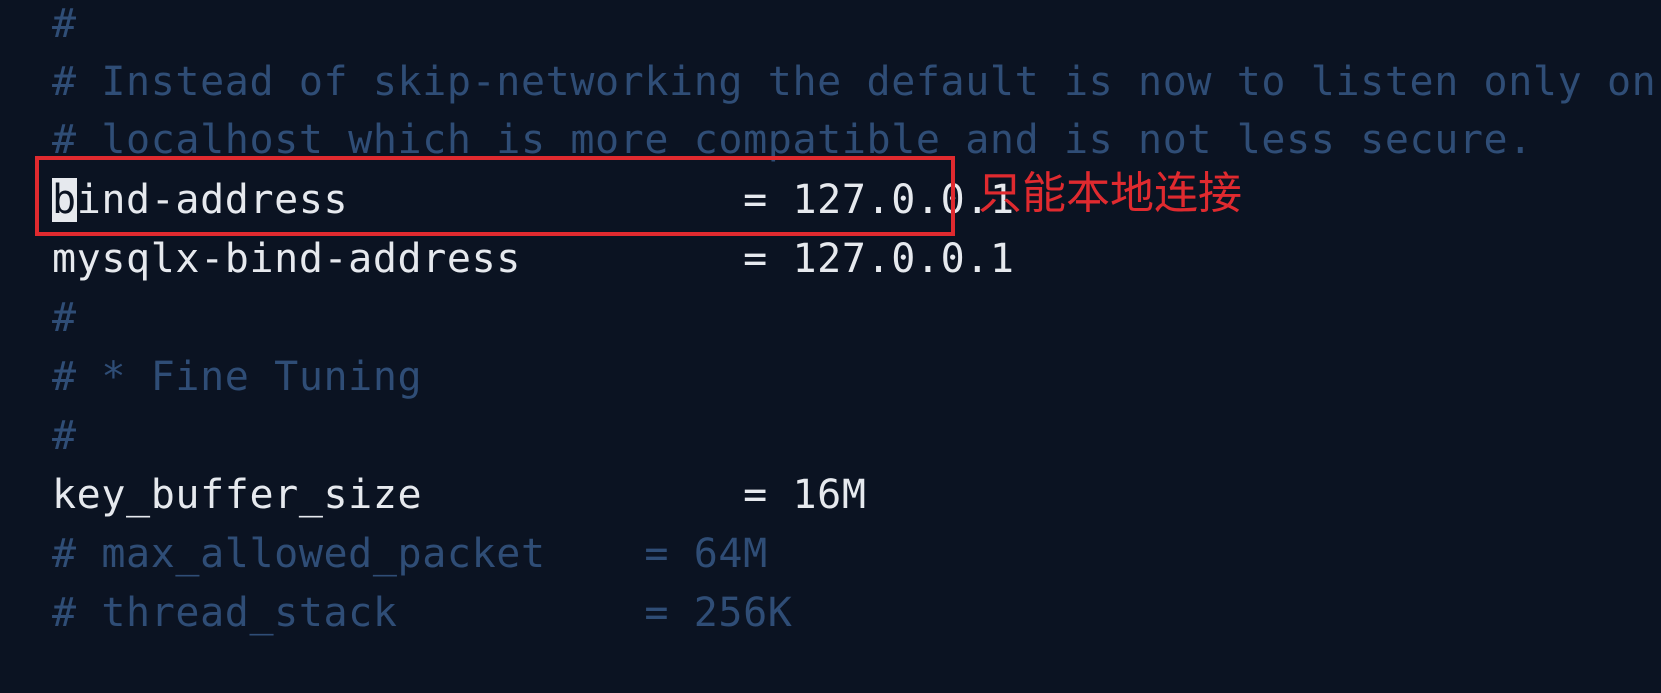  What do you see at coordinates (422, 613) in the screenshot?
I see `comment-line: # thread_stack = 256K` at bounding box center [422, 613].